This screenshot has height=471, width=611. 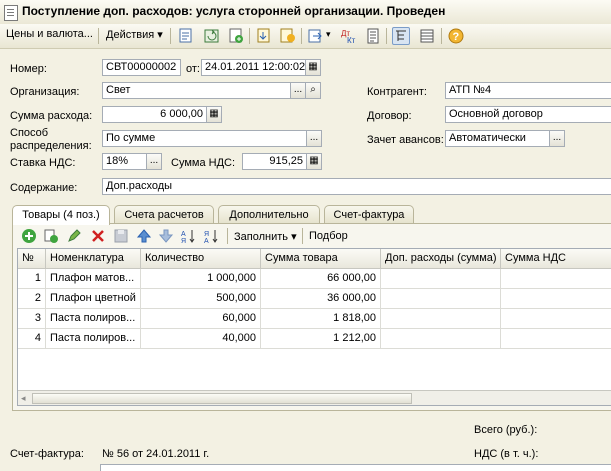 I want to click on search-icon: ⌕, so click(x=313, y=89).